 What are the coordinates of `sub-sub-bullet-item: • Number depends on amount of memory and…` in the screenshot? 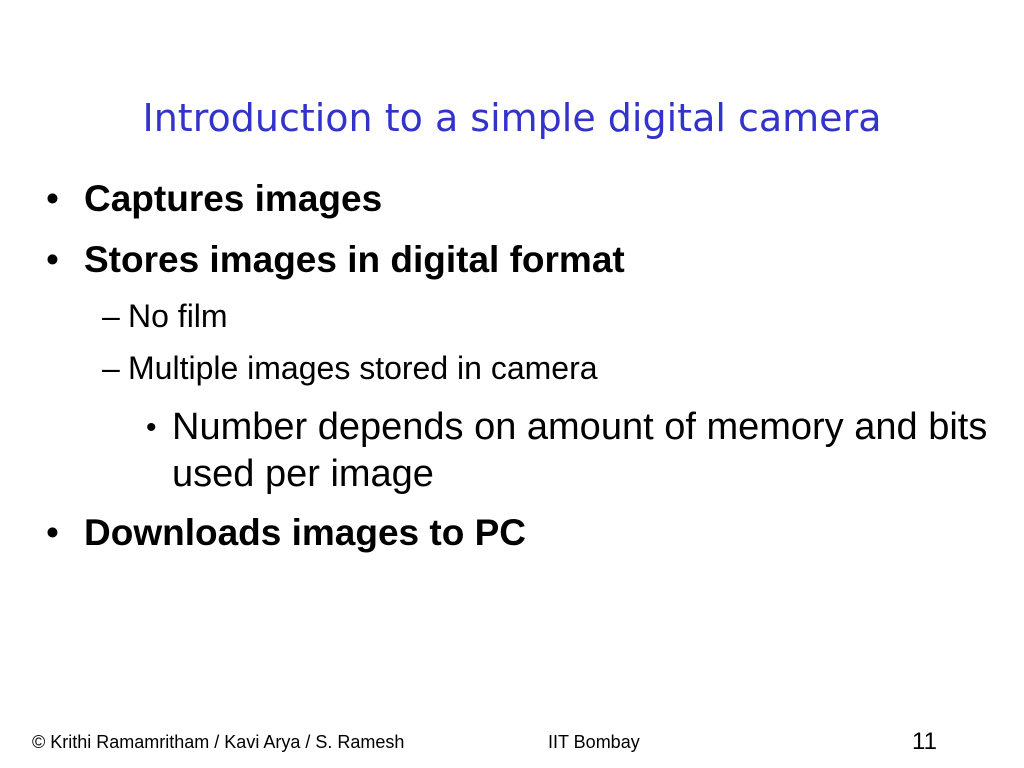 It's located at (576, 451).